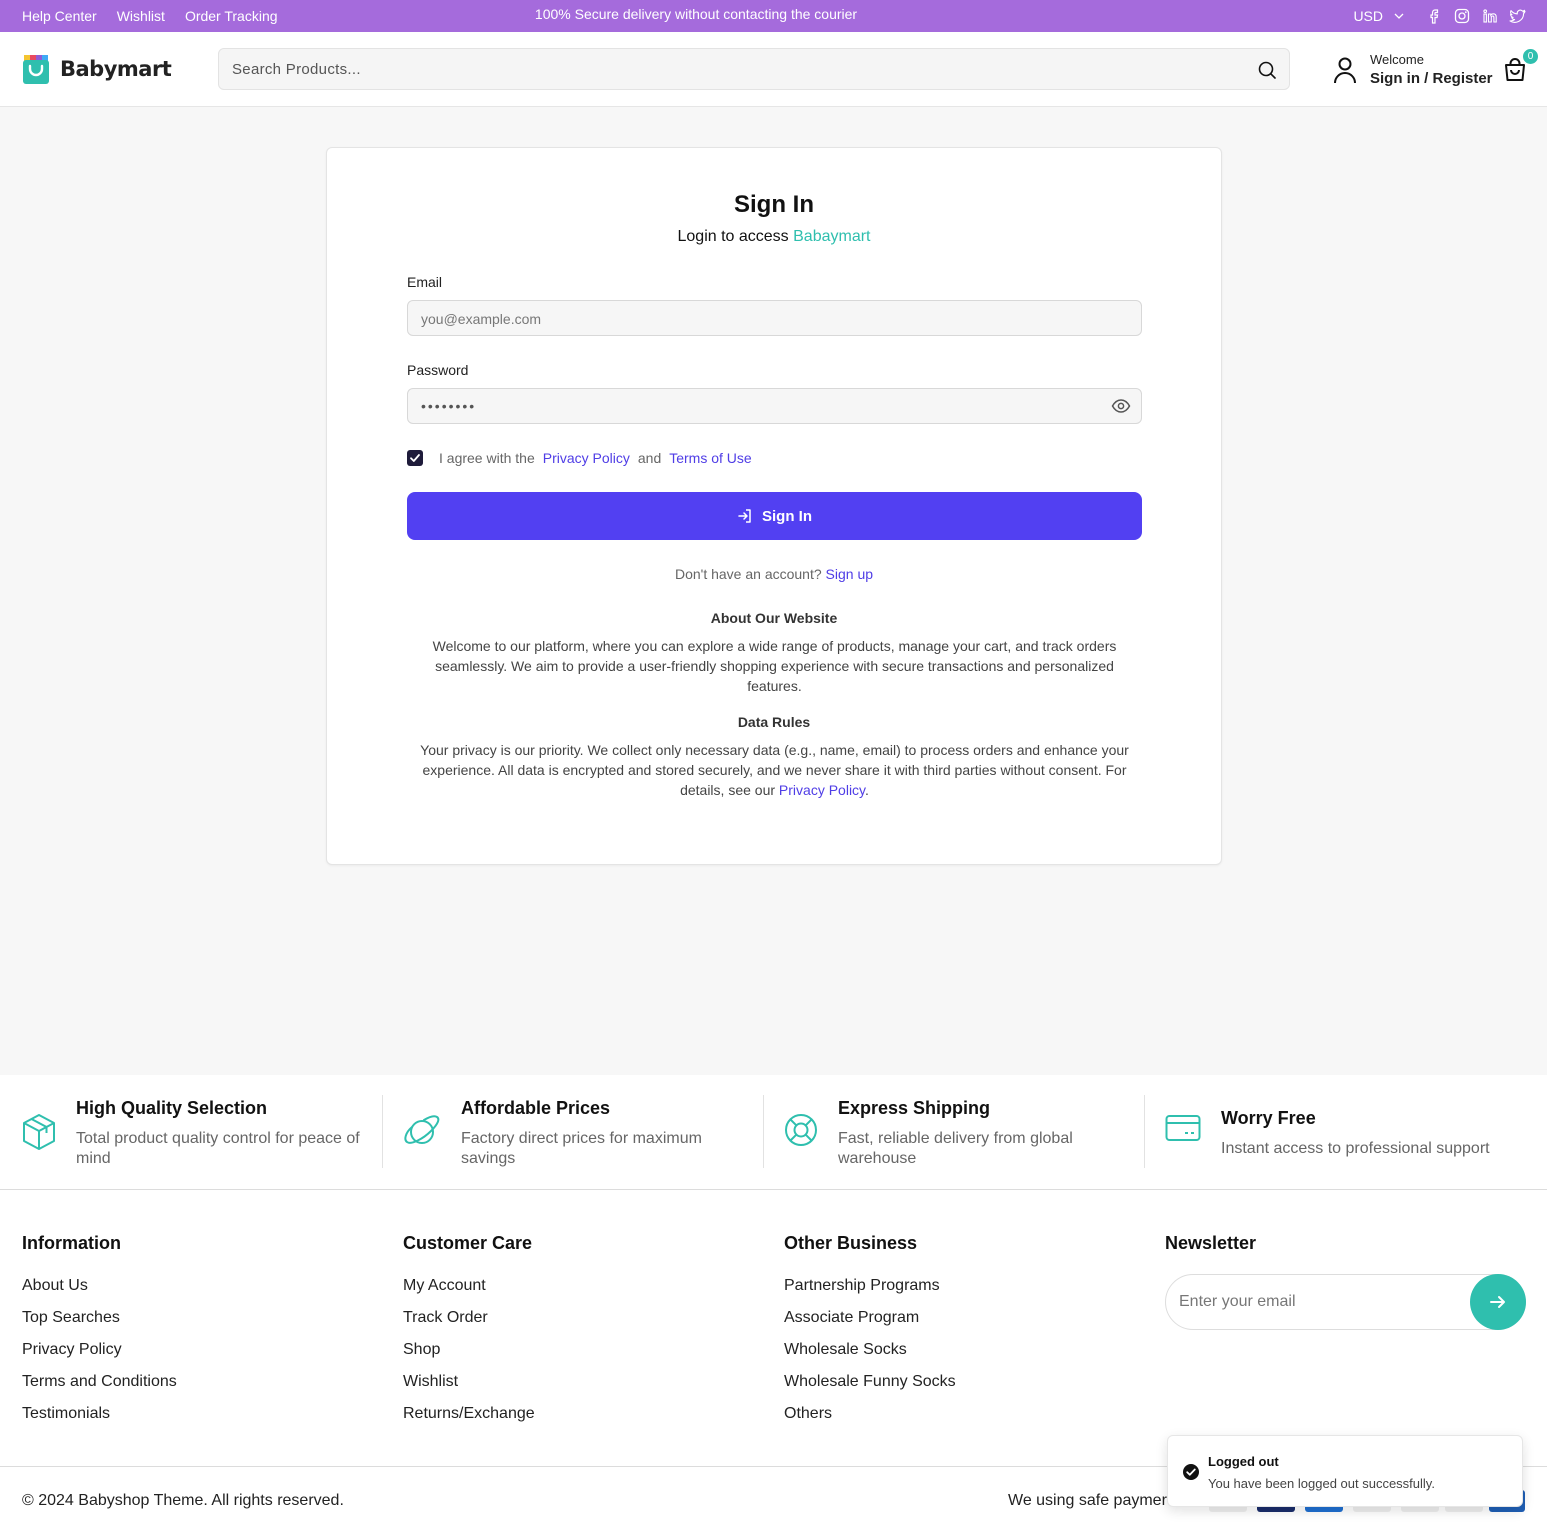 The image size is (1547, 1532). What do you see at coordinates (870, 1356) in the screenshot?
I see `footer-link: Wholesale Socks` at bounding box center [870, 1356].